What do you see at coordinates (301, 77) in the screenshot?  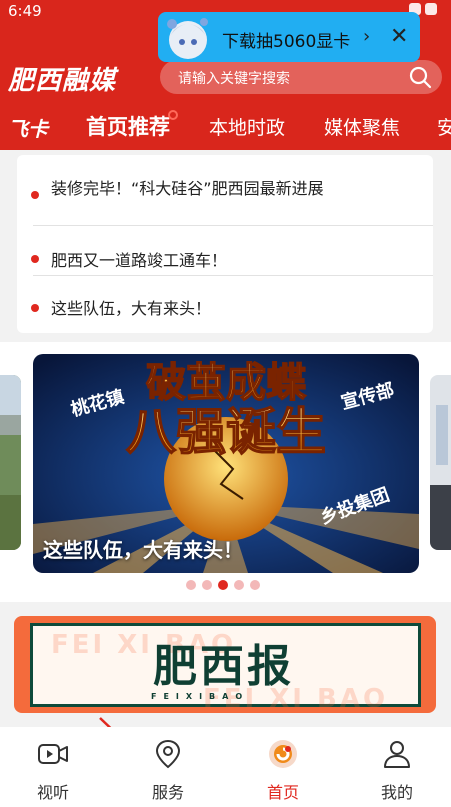 I see `search-bar: 请输入关键字搜索` at bounding box center [301, 77].